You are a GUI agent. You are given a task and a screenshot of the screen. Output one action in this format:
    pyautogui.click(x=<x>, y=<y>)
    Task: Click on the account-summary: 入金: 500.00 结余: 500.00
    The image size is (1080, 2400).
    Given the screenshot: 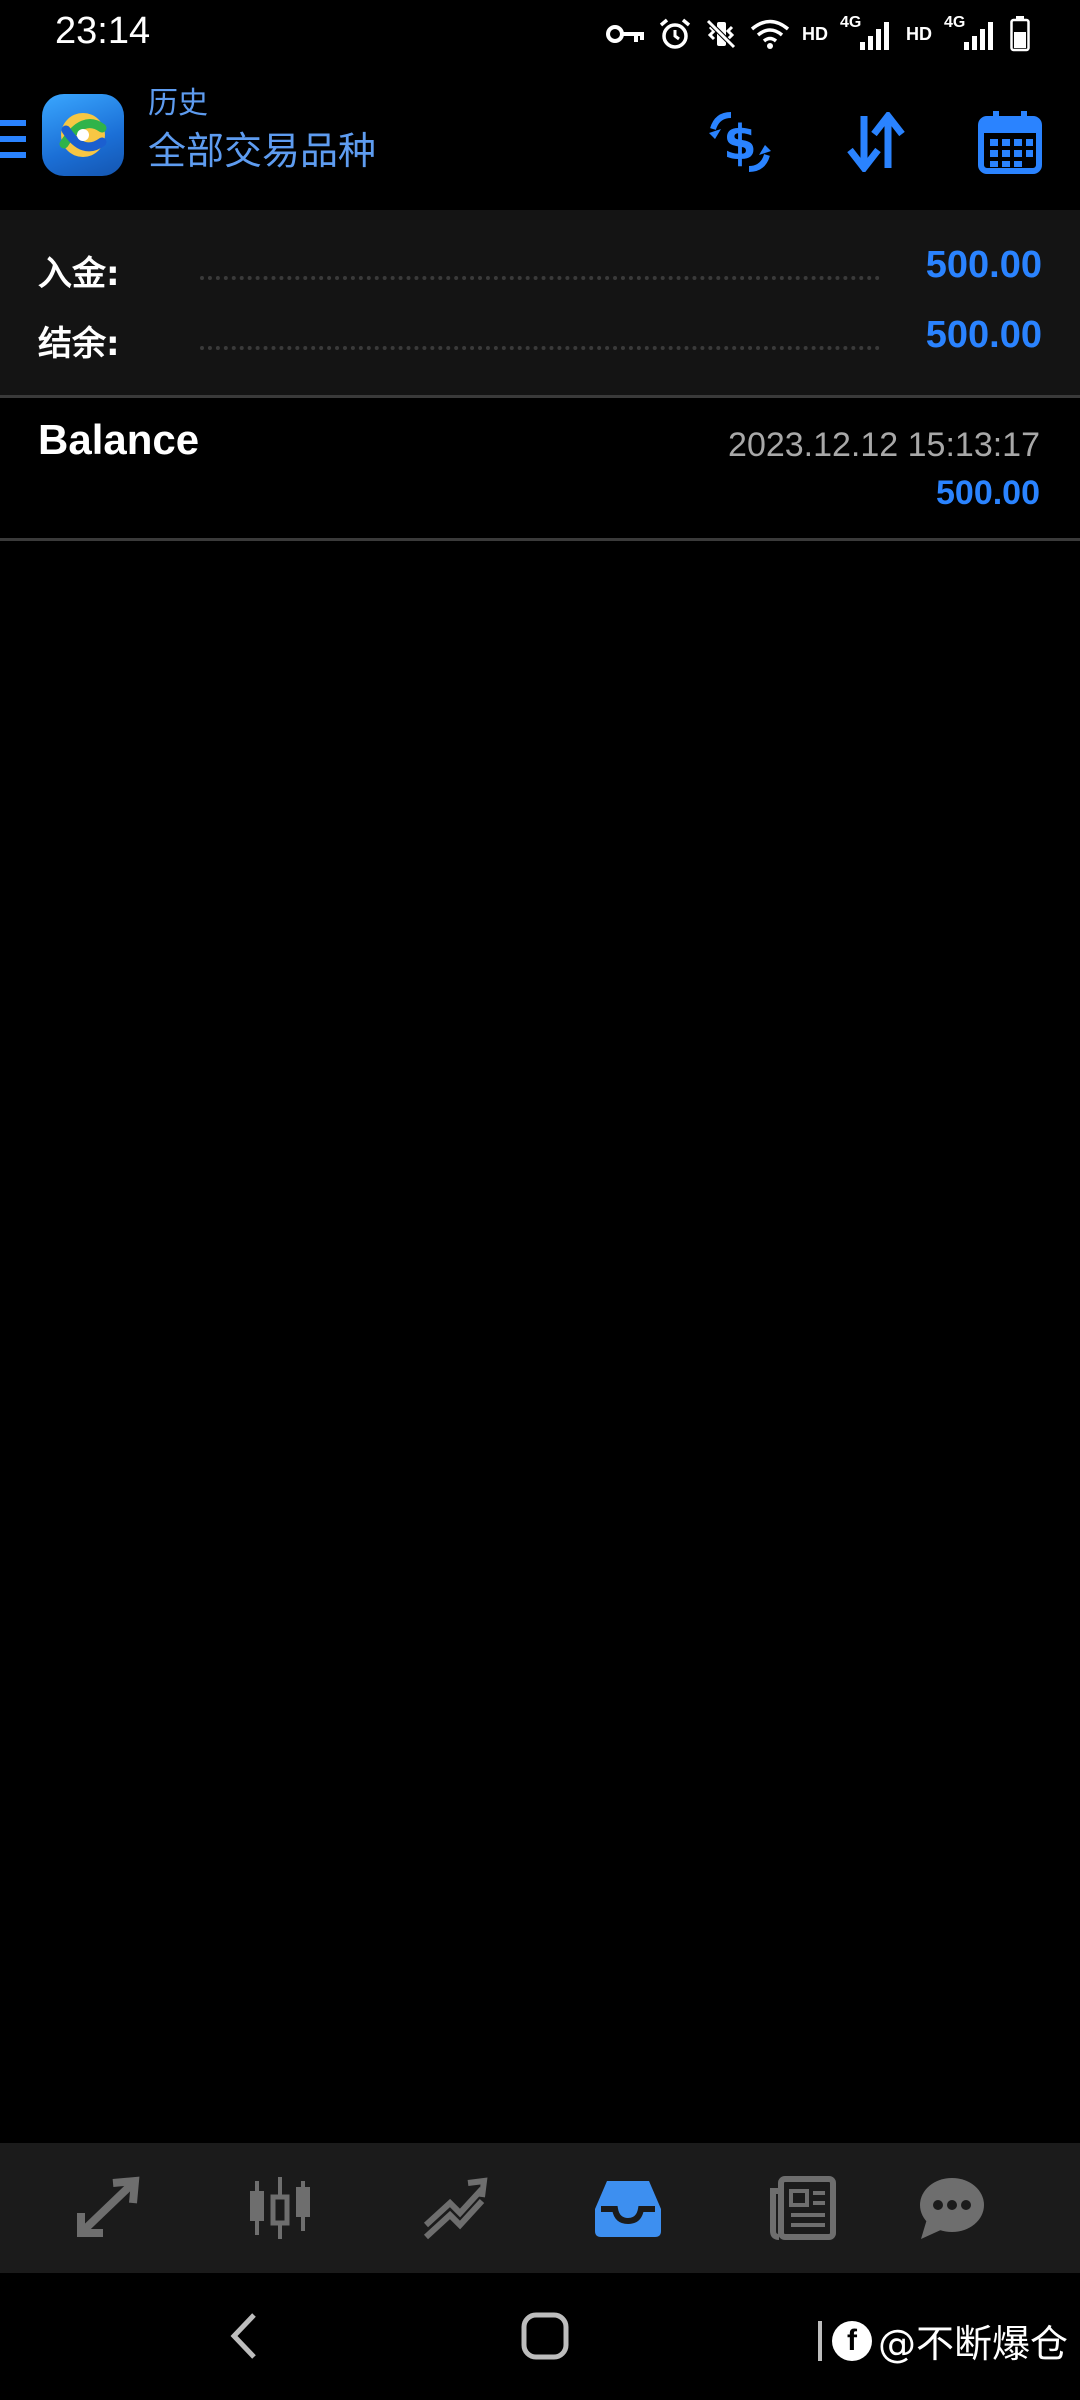 What is the action you would take?
    pyautogui.click(x=540, y=302)
    